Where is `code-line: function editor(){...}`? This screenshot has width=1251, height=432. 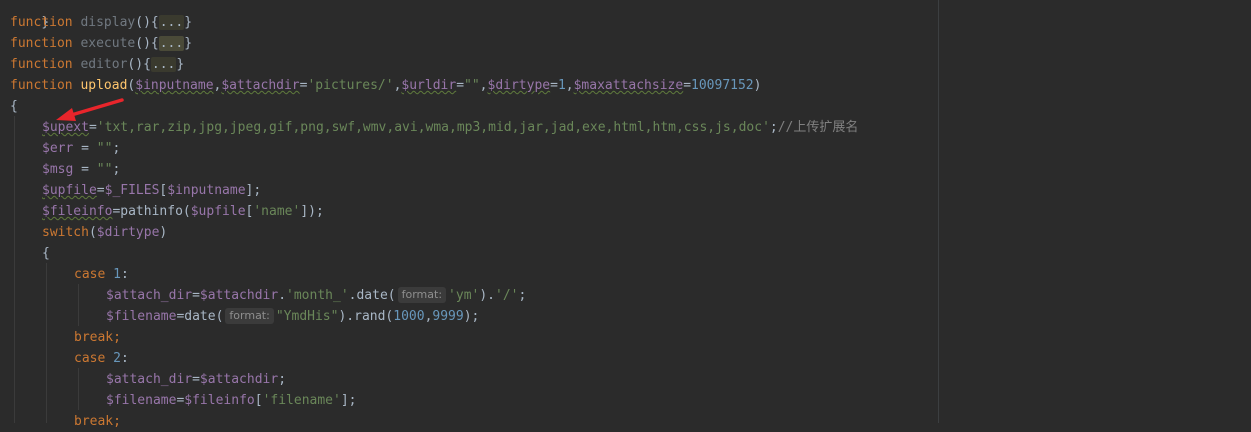 code-line: function editor(){...} is located at coordinates (97, 64).